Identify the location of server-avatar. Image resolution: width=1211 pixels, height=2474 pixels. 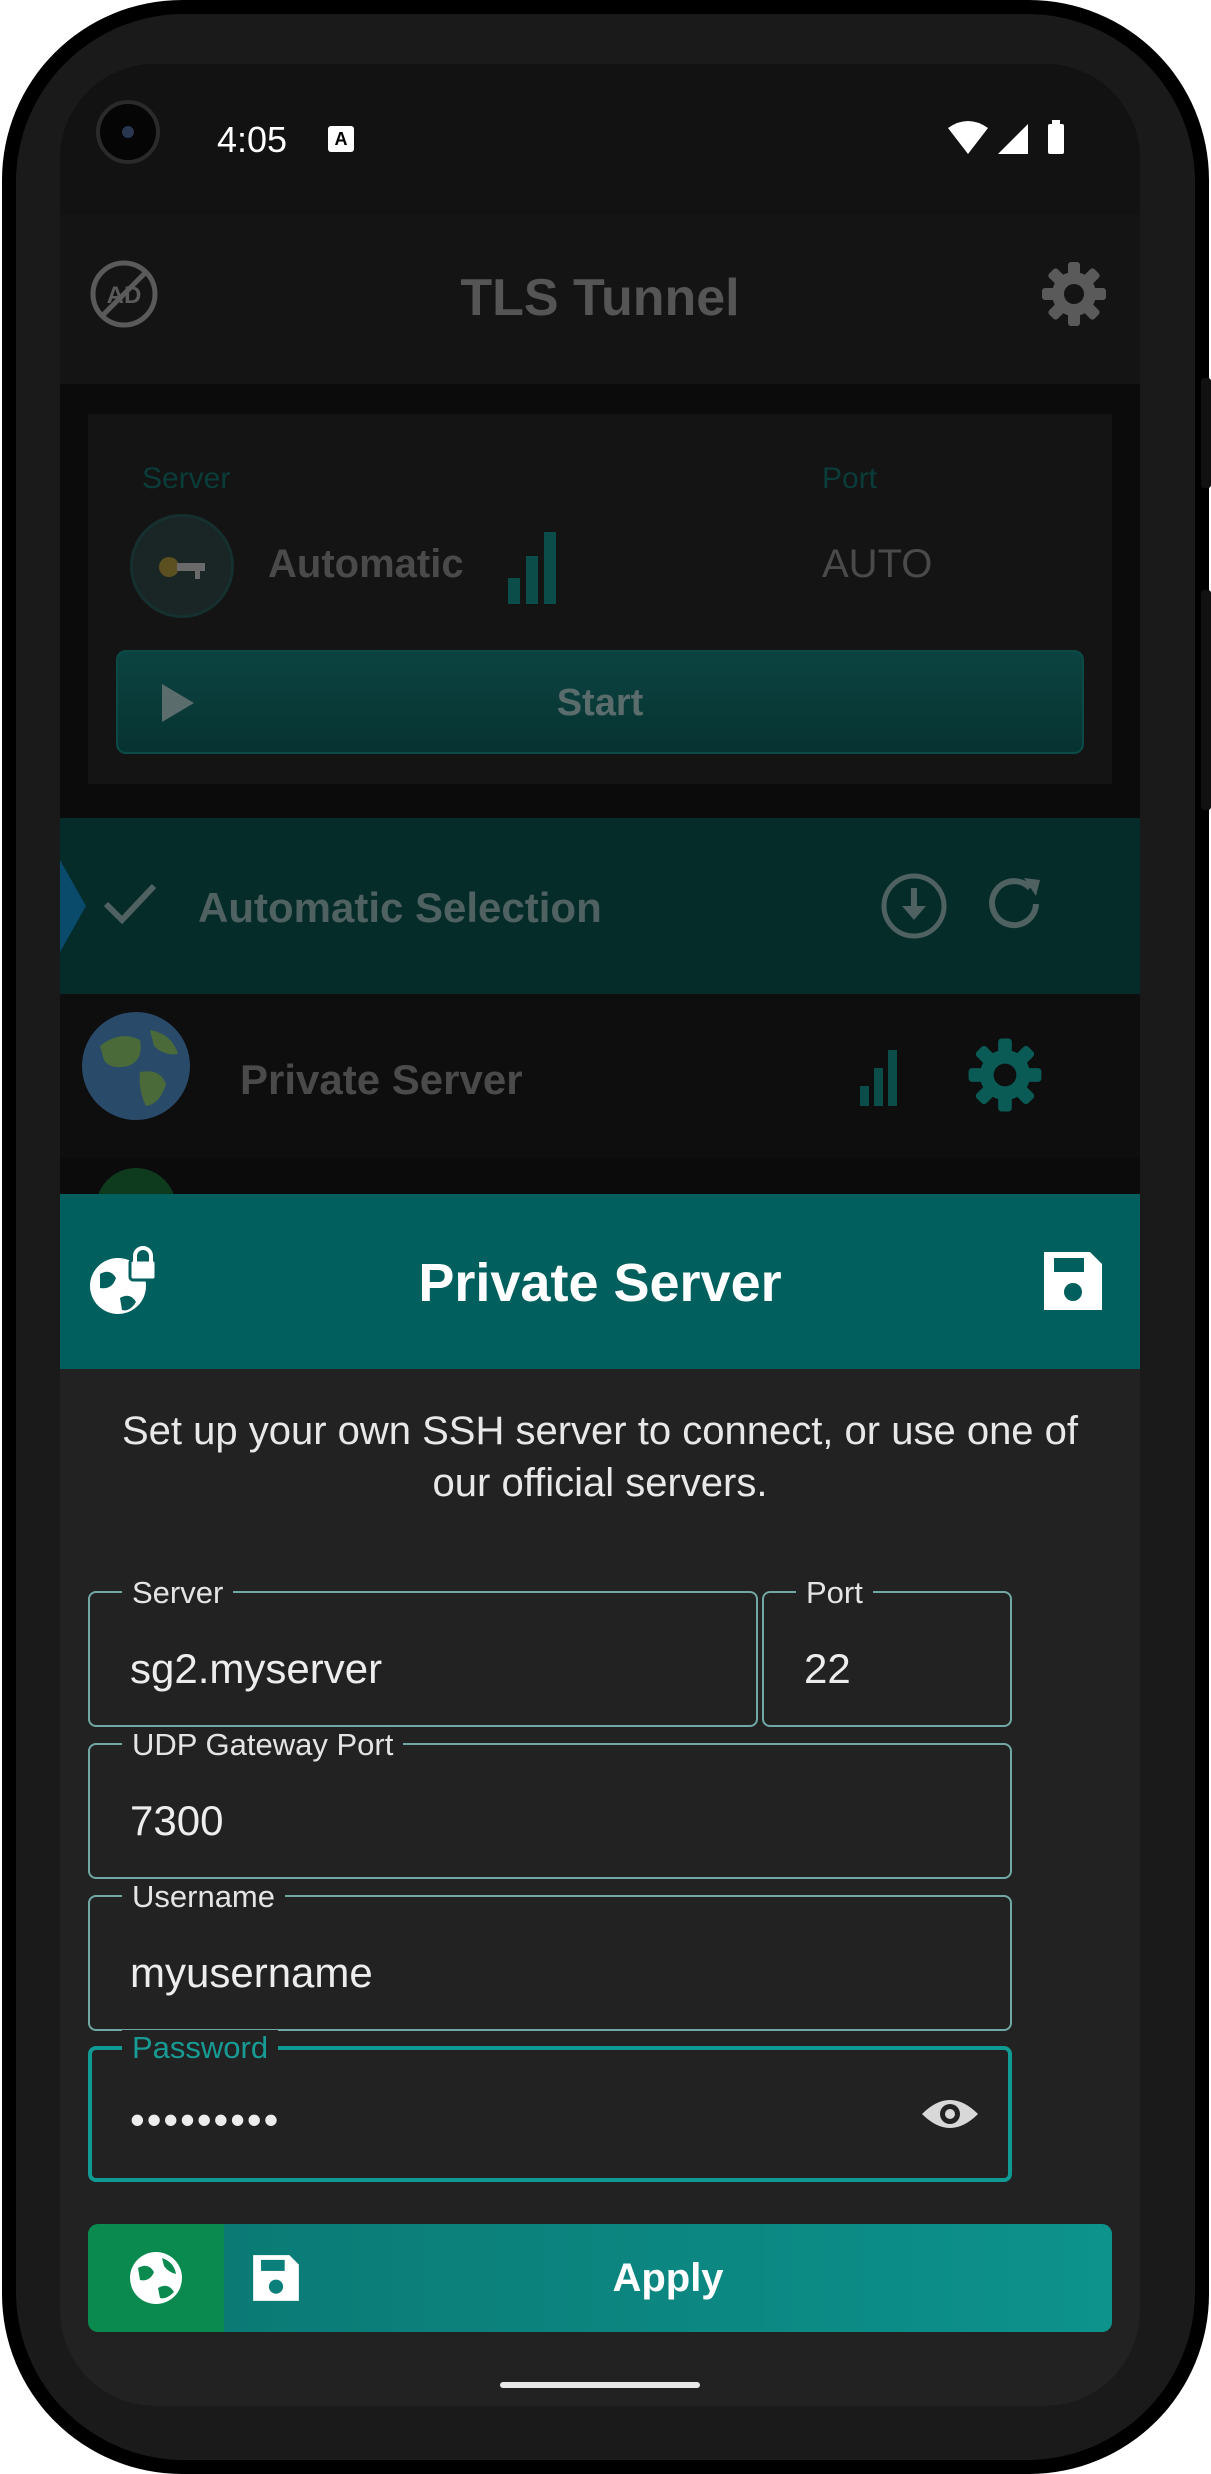
(182, 566).